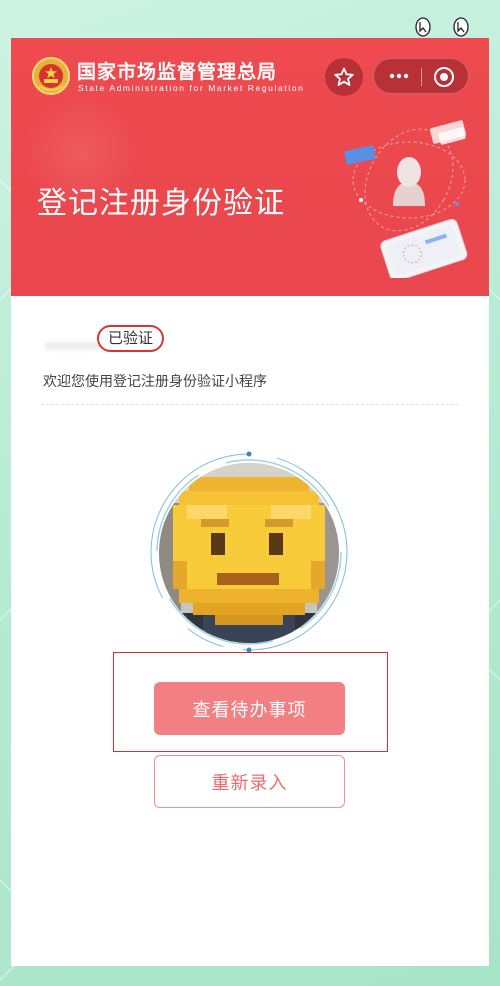  I want to click on welcome-text: 欢迎您使用登记注册身份验证小程序, so click(155, 382).